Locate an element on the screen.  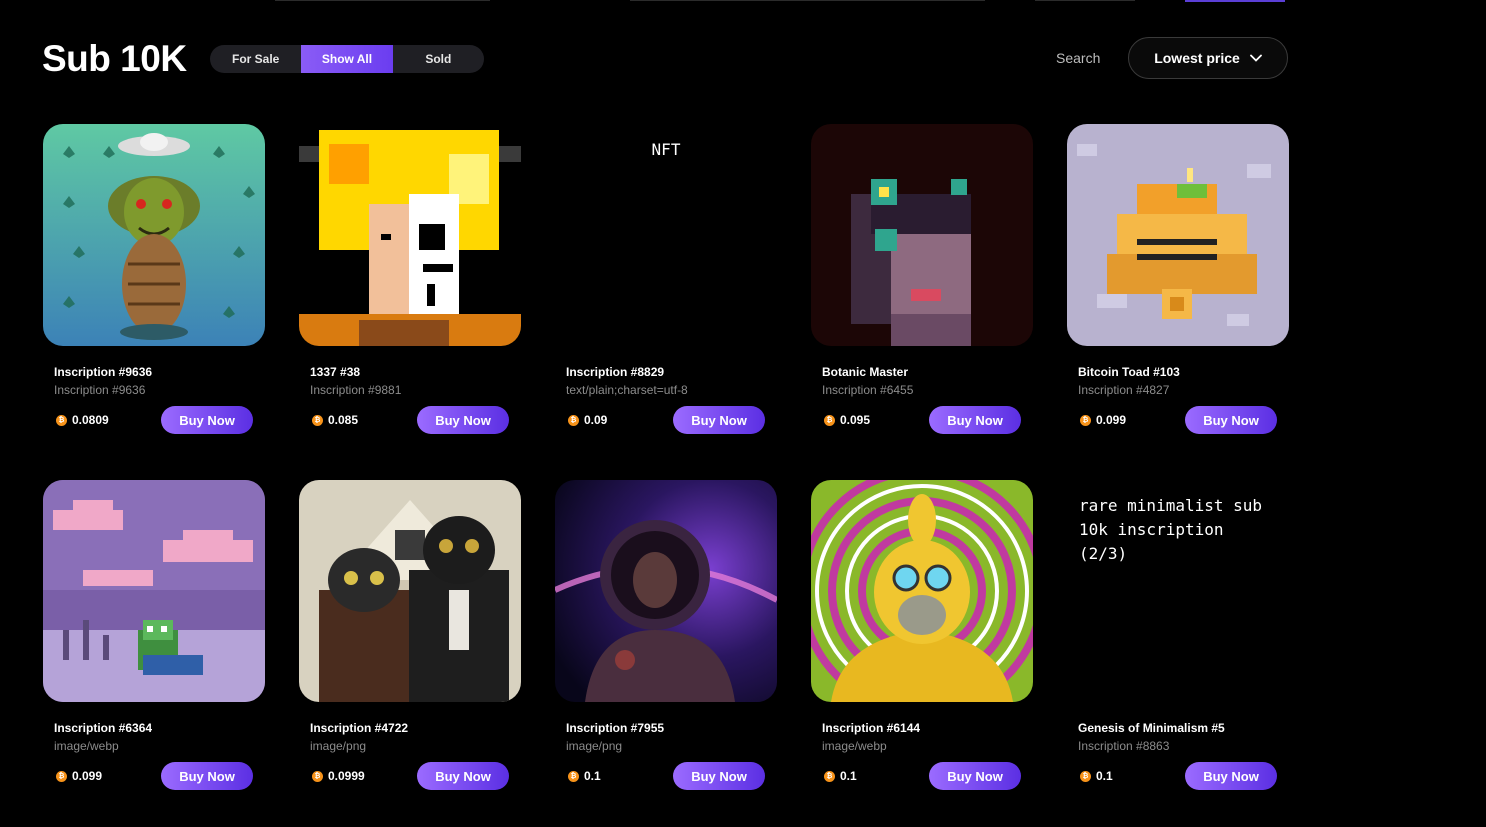
price-value: 0.0809 is located at coordinates (90, 420).